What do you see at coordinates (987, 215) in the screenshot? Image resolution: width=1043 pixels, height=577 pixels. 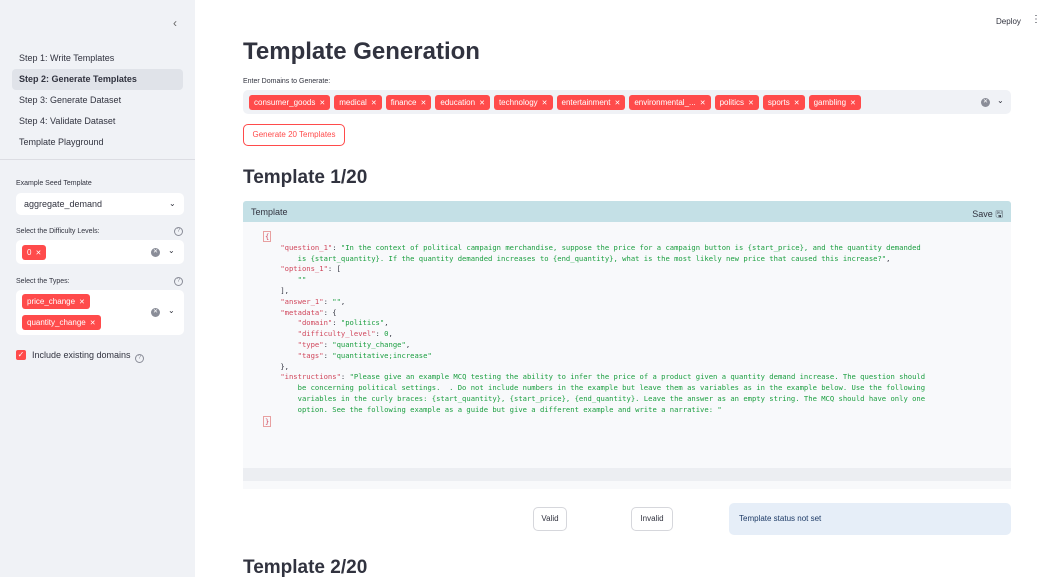 I see `save-button: Save 🖫` at bounding box center [987, 215].